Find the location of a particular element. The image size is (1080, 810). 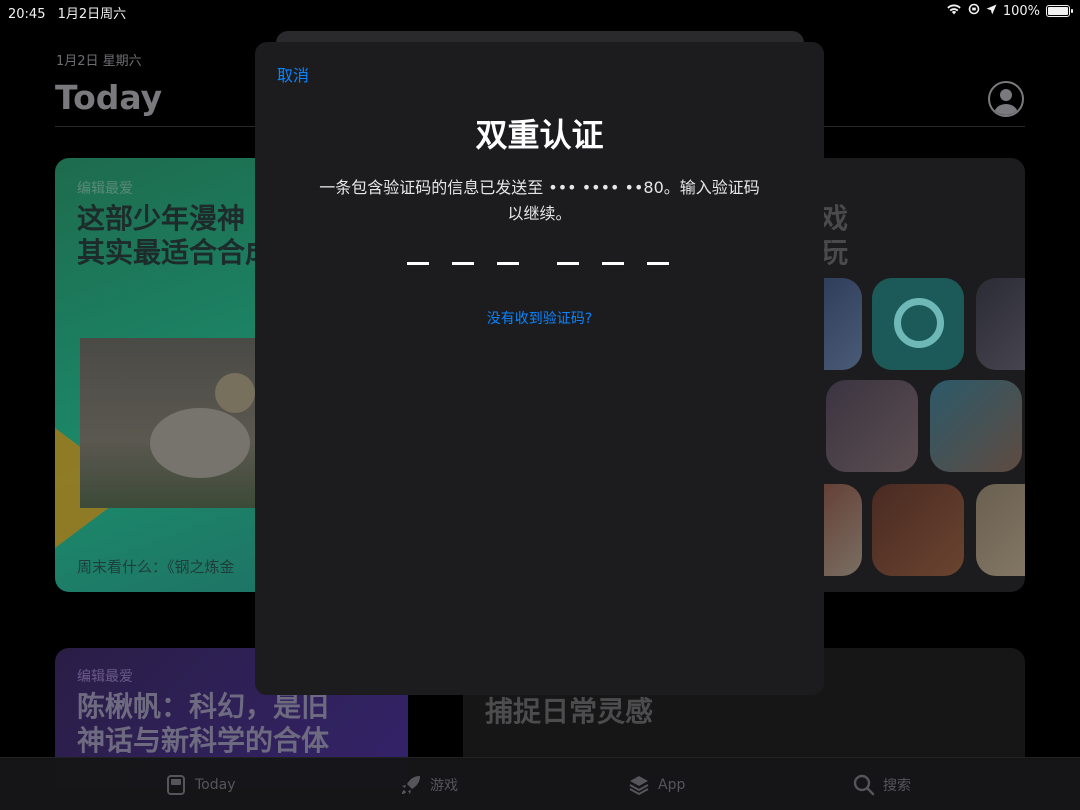

tab-label: 游戏 is located at coordinates (444, 786).